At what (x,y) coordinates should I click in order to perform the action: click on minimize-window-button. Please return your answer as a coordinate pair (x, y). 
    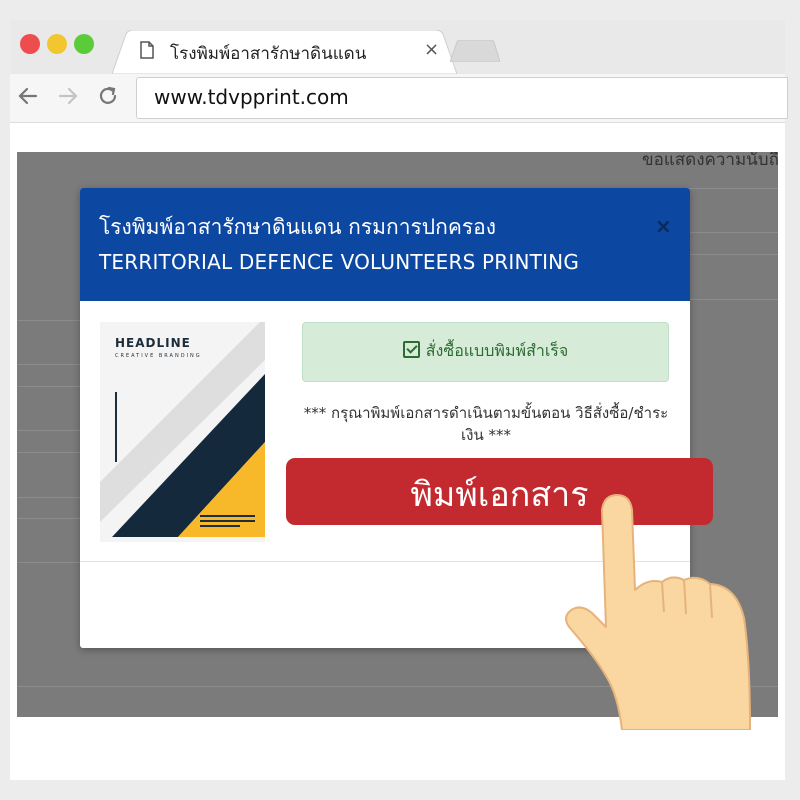
    Looking at the image, I should click on (57, 44).